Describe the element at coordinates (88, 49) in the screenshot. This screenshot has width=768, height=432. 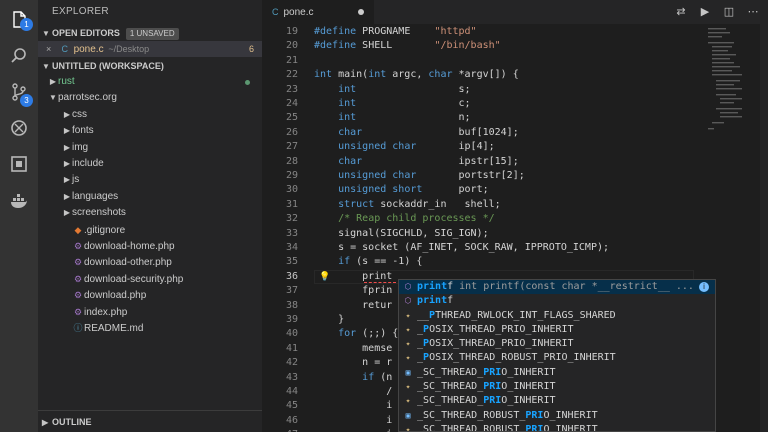
I see `open-editor-filename: pone.c` at that location.